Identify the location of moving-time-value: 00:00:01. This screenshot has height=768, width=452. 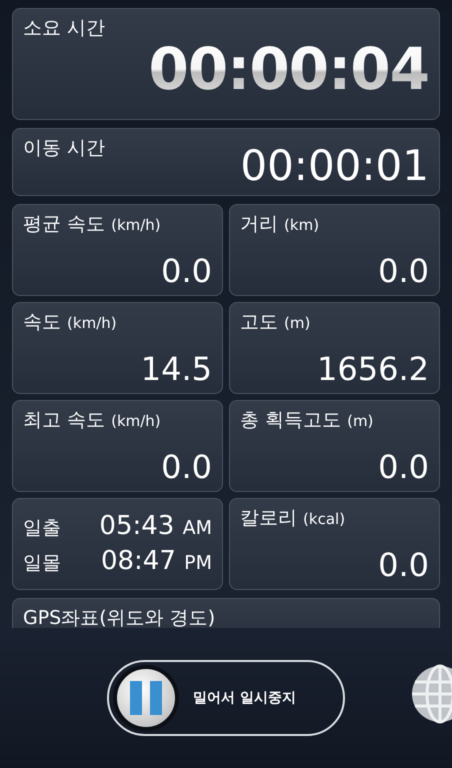
(334, 166).